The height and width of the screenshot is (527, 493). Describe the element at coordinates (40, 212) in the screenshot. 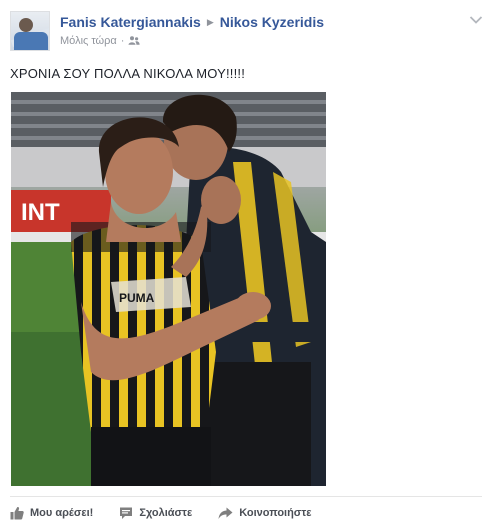

I see `svg-text: INT` at that location.